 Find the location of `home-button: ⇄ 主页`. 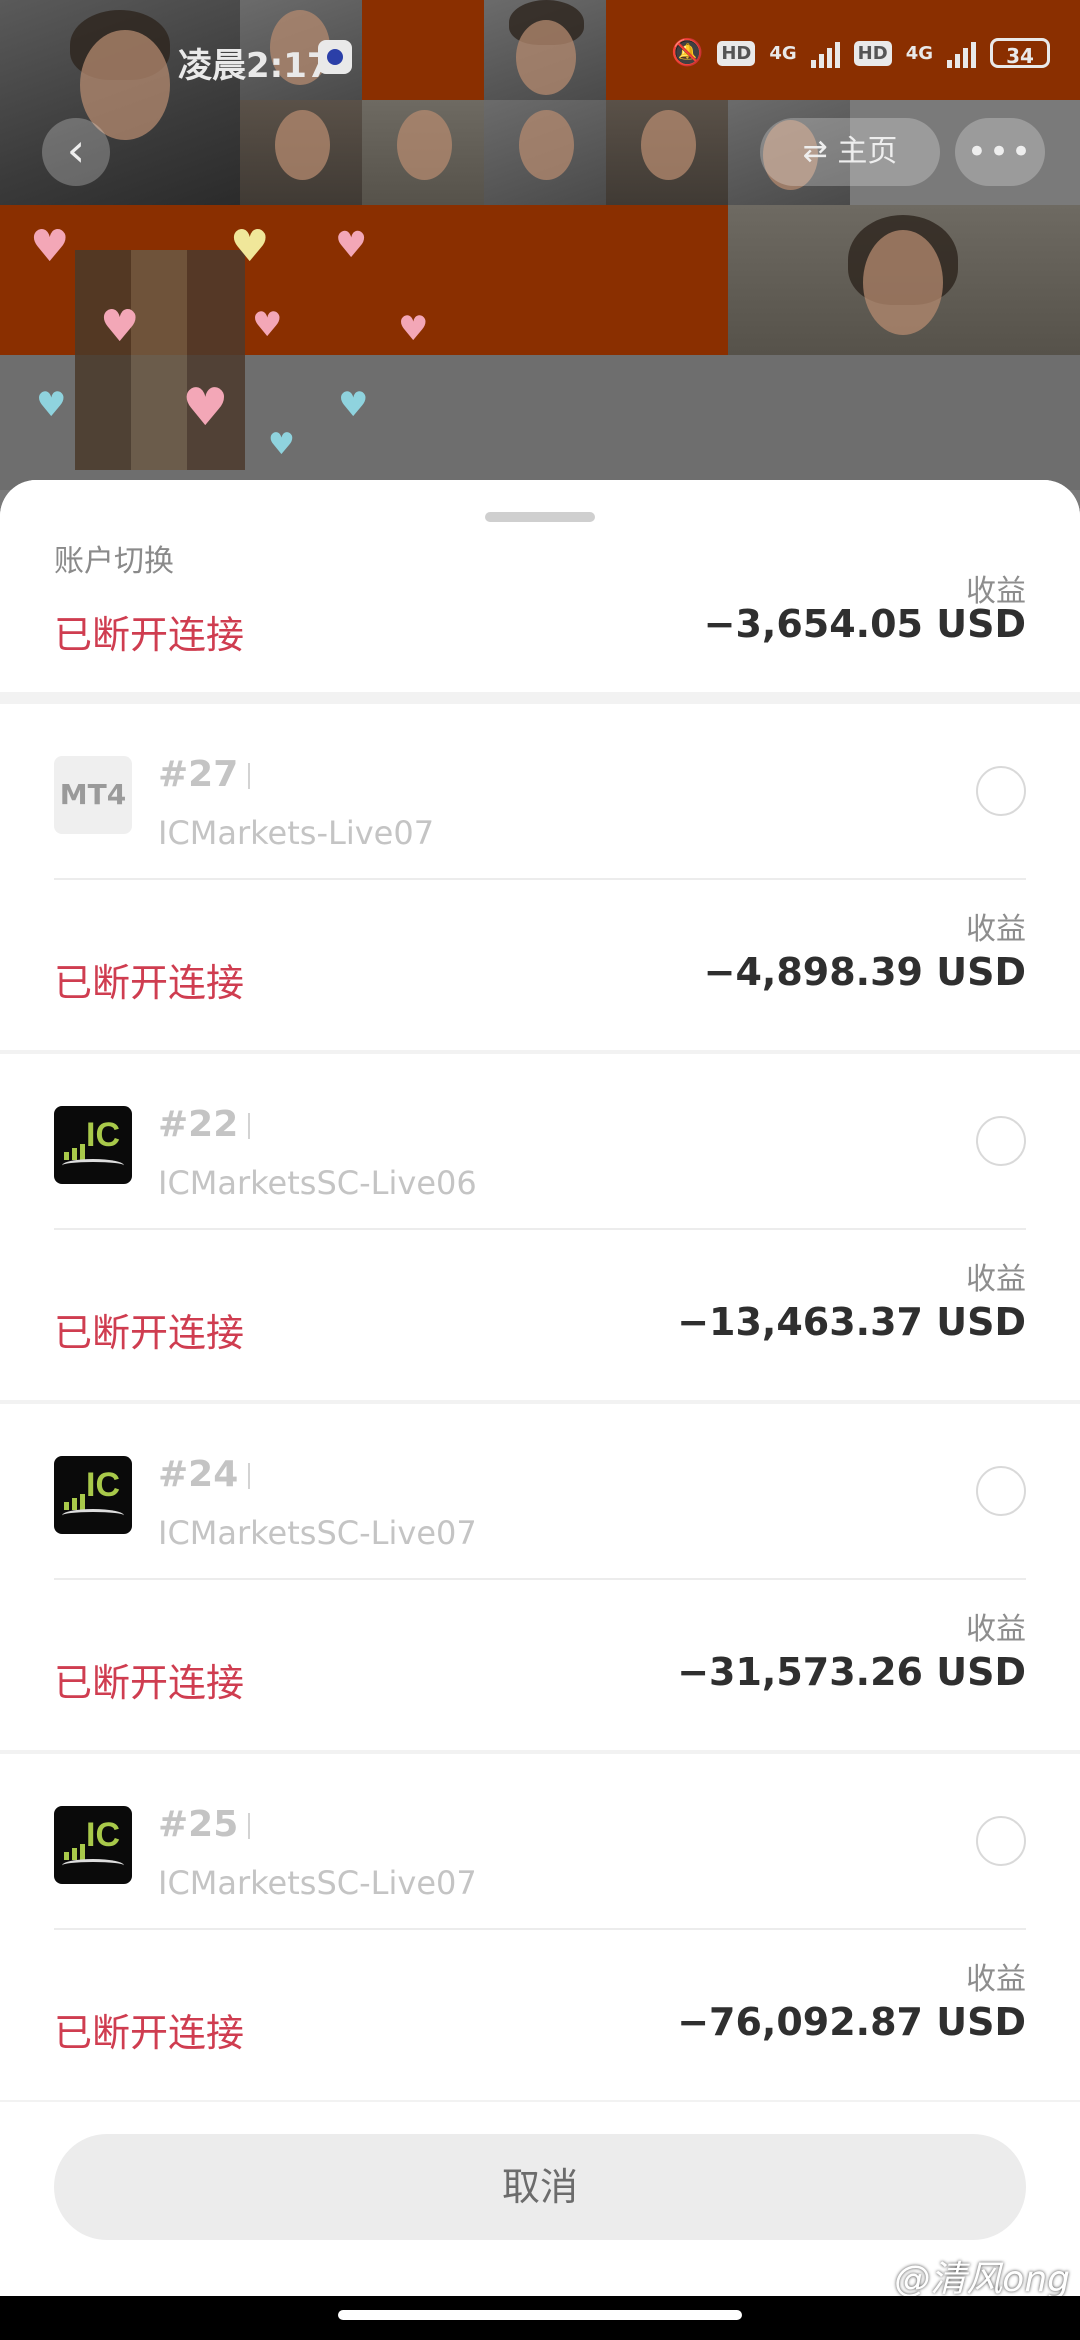

home-button: ⇄ 主页 is located at coordinates (850, 152).